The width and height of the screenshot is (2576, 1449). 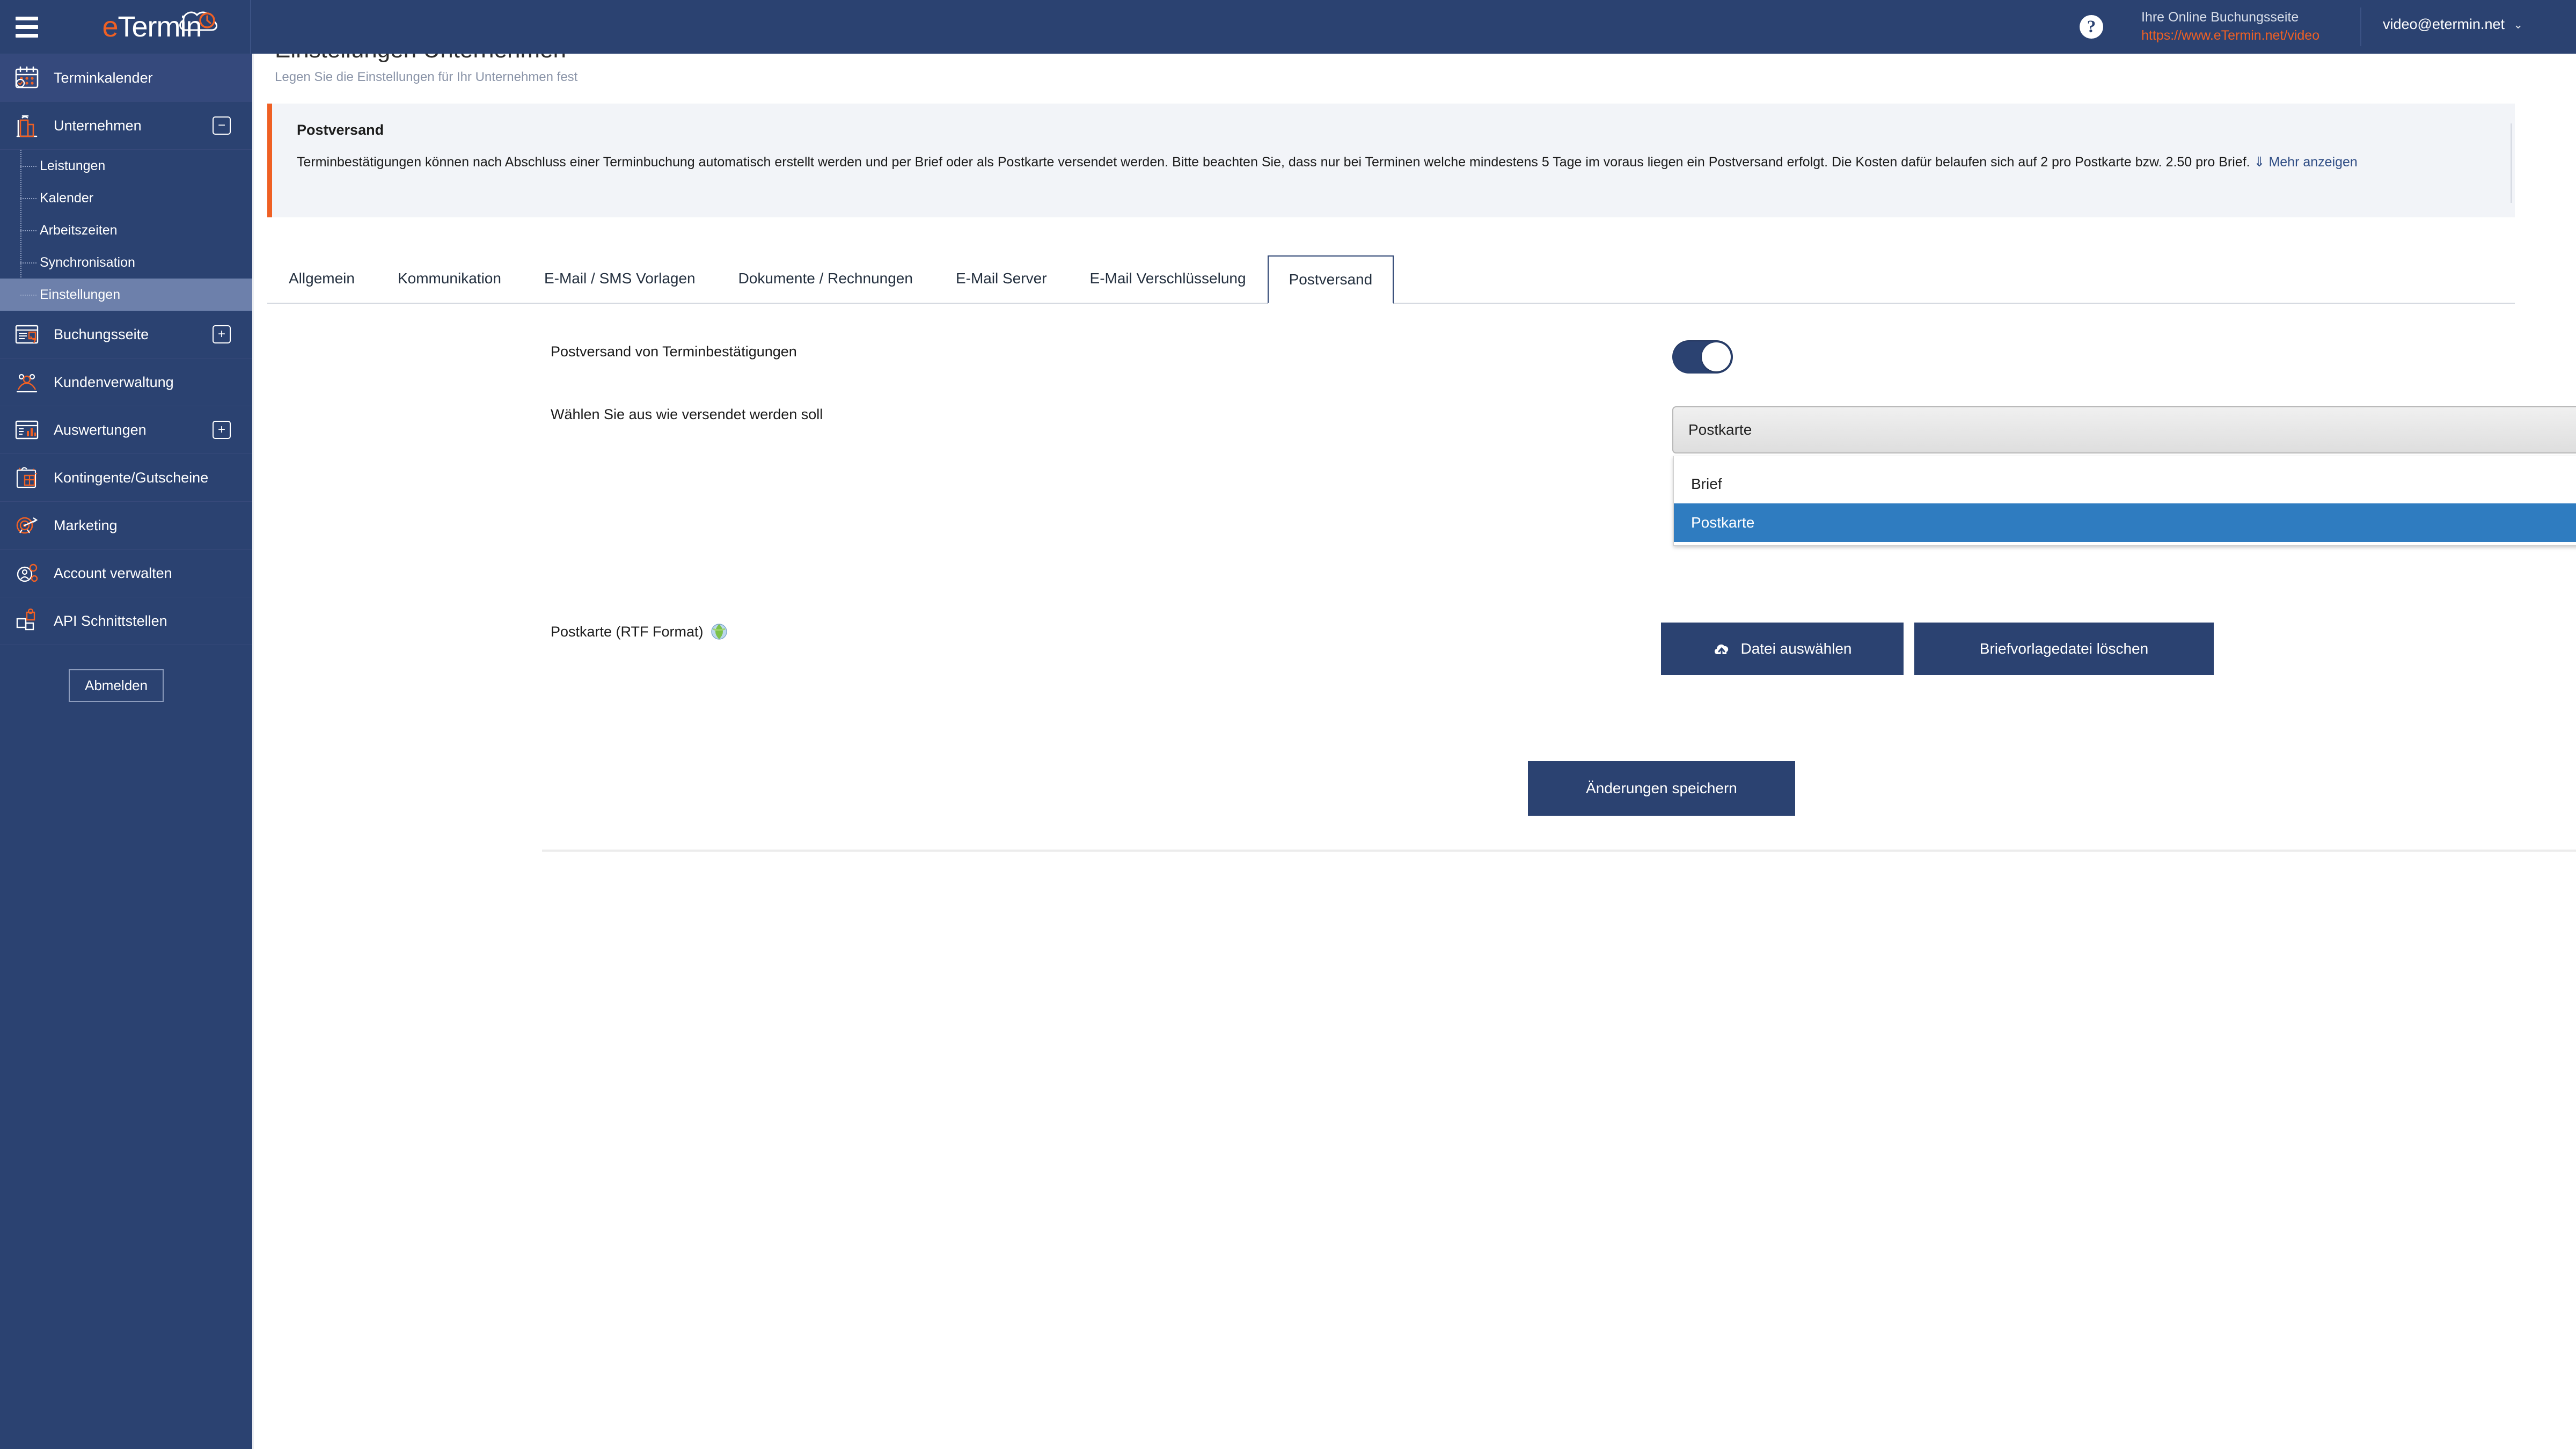 What do you see at coordinates (100, 429) in the screenshot?
I see `sidebar-item-label: Auswertungen` at bounding box center [100, 429].